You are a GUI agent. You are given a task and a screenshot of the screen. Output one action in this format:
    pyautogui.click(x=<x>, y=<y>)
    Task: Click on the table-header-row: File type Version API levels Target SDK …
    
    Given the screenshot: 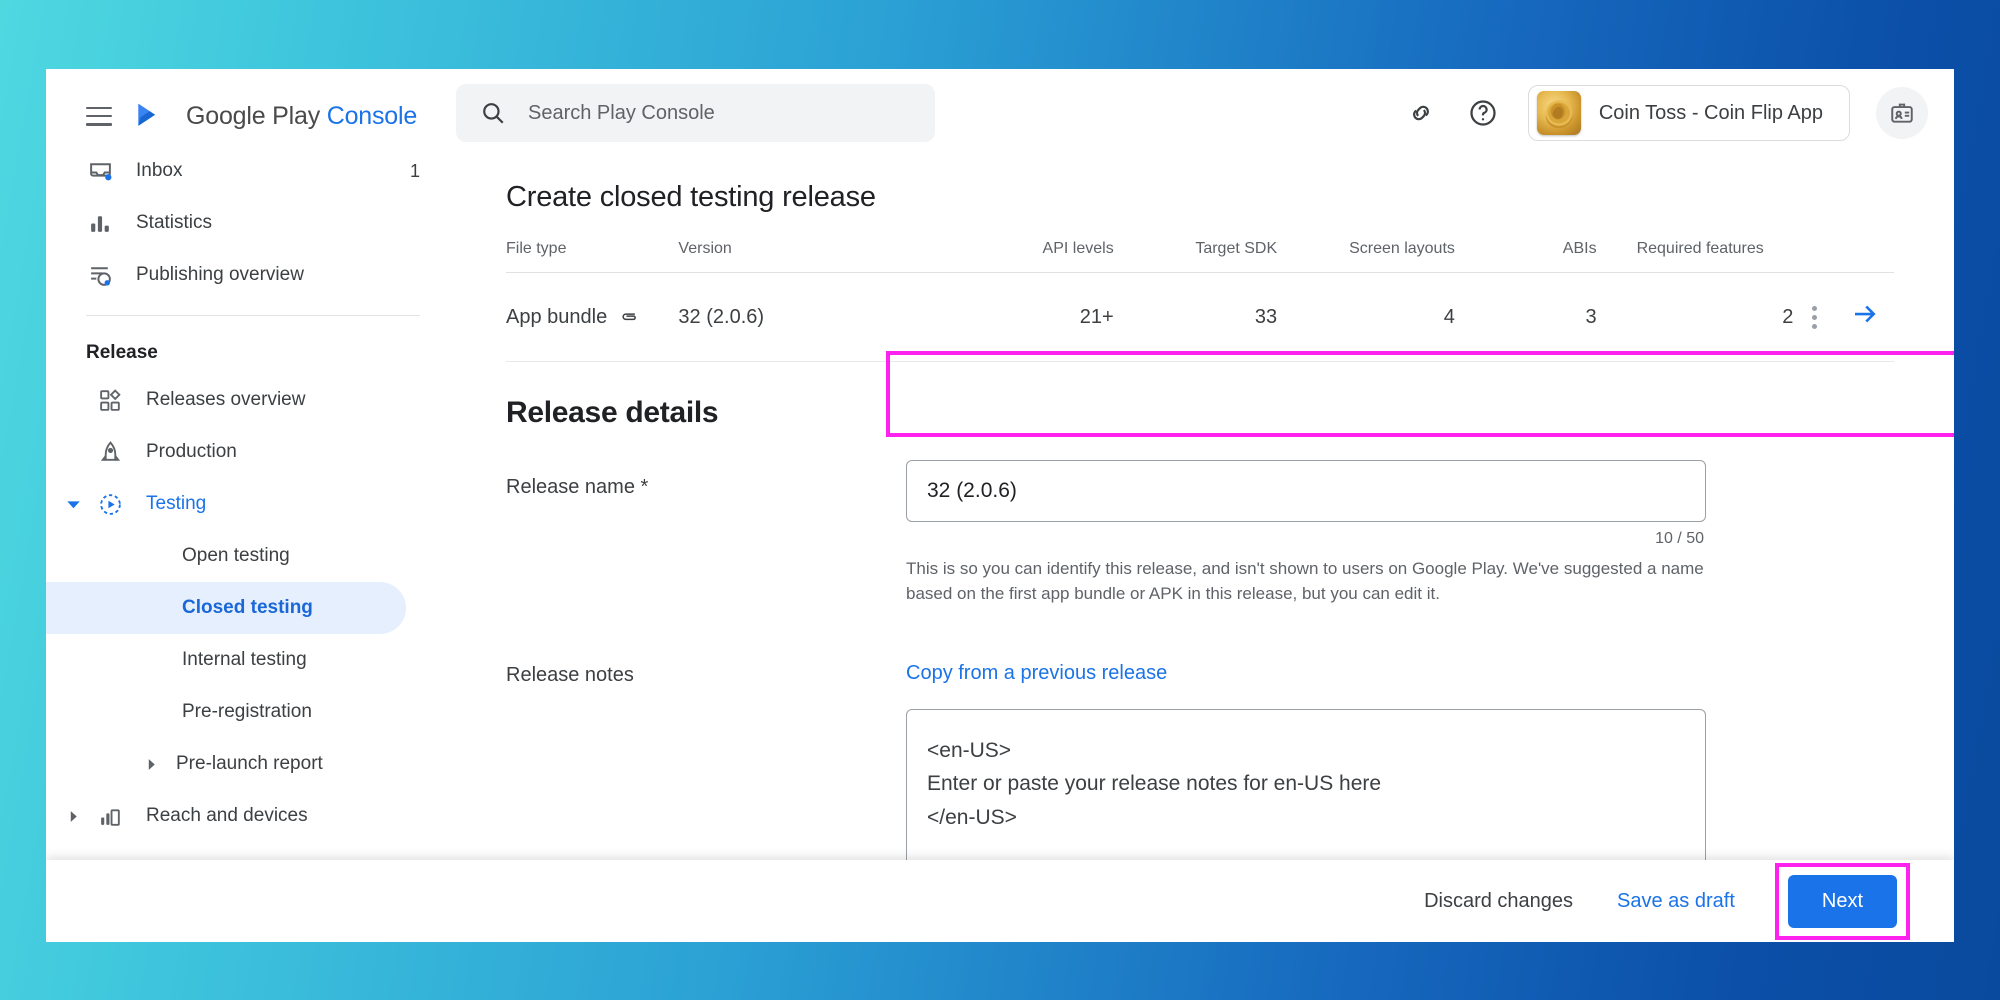 What is the action you would take?
    pyautogui.click(x=1200, y=256)
    